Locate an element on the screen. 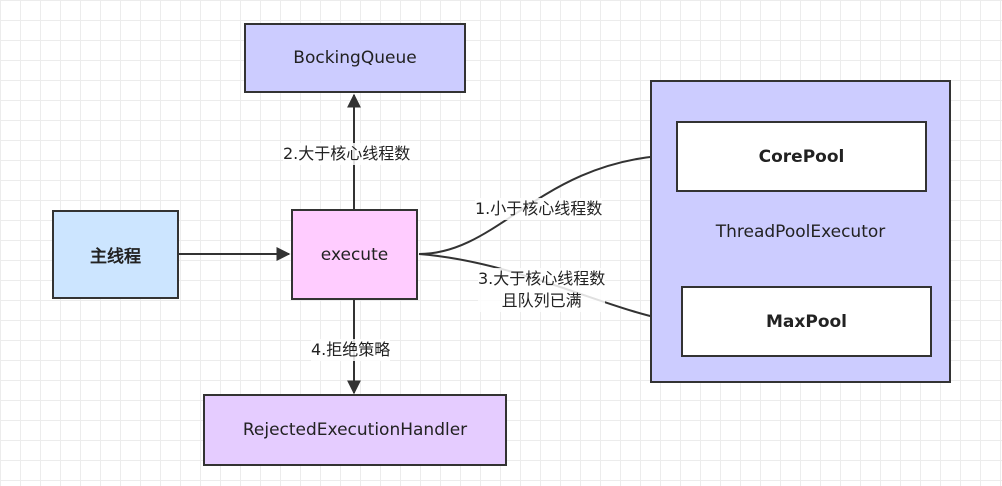 This screenshot has height=486, width=1002. execute-label: execute is located at coordinates (354, 254).